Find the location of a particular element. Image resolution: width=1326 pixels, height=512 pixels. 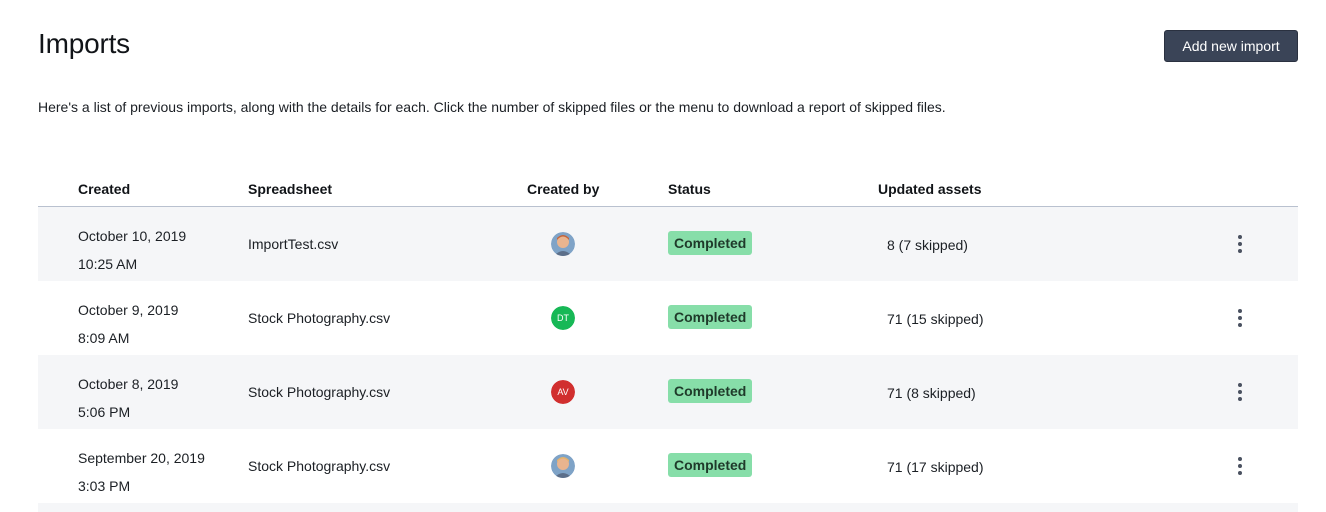

column-header-spreadsheet: Spreadsheet is located at coordinates (290, 189).